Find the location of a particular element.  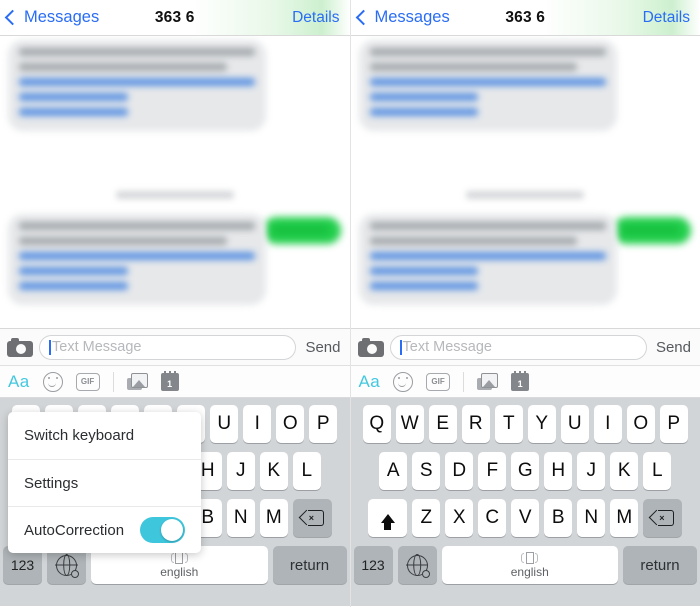

key-c: C is located at coordinates (492, 518).